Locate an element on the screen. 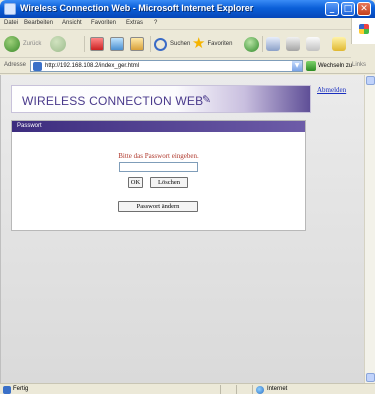 This screenshot has width=375, height=394. search-label: Suchen is located at coordinates (180, 44).